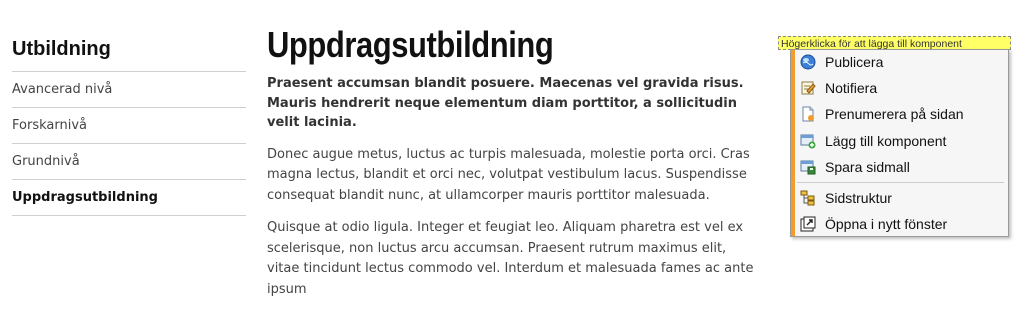 The width and height of the screenshot is (1024, 312). I want to click on menu-item-publicera: Publicera, so click(902, 62).